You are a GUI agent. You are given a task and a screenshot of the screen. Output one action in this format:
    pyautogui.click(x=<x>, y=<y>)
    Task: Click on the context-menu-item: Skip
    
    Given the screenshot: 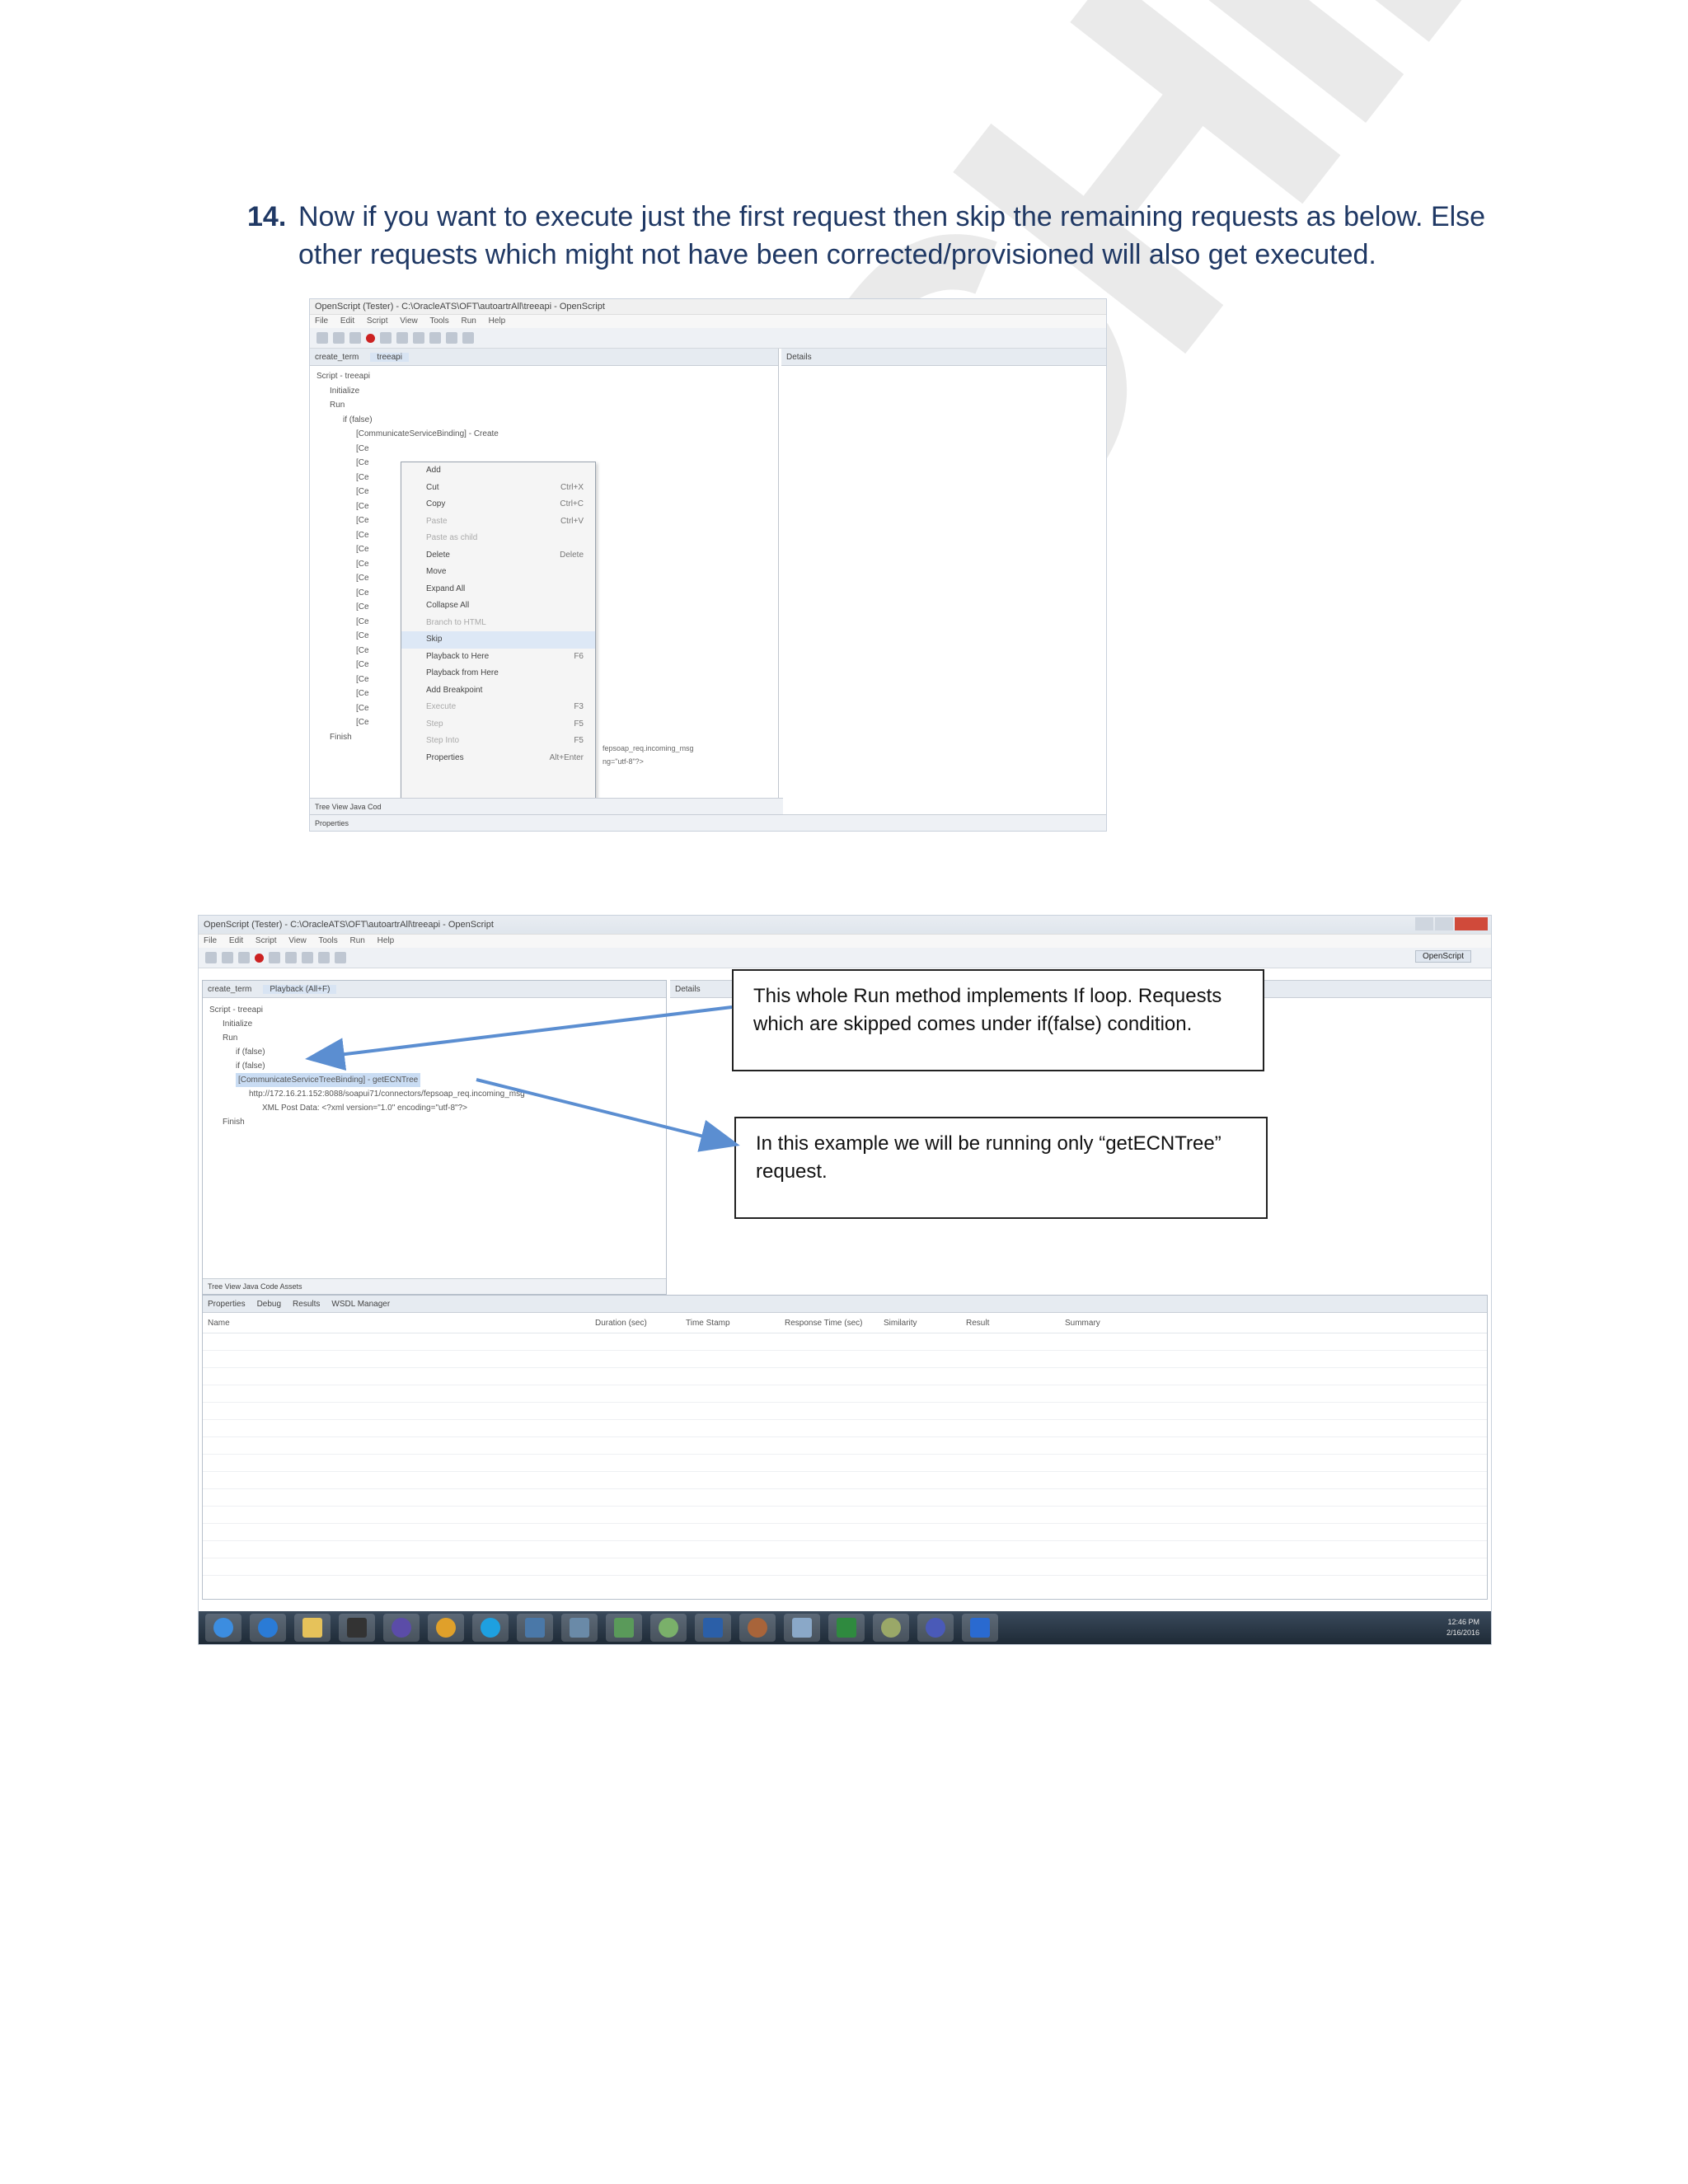 What is the action you would take?
    pyautogui.click(x=498, y=640)
    